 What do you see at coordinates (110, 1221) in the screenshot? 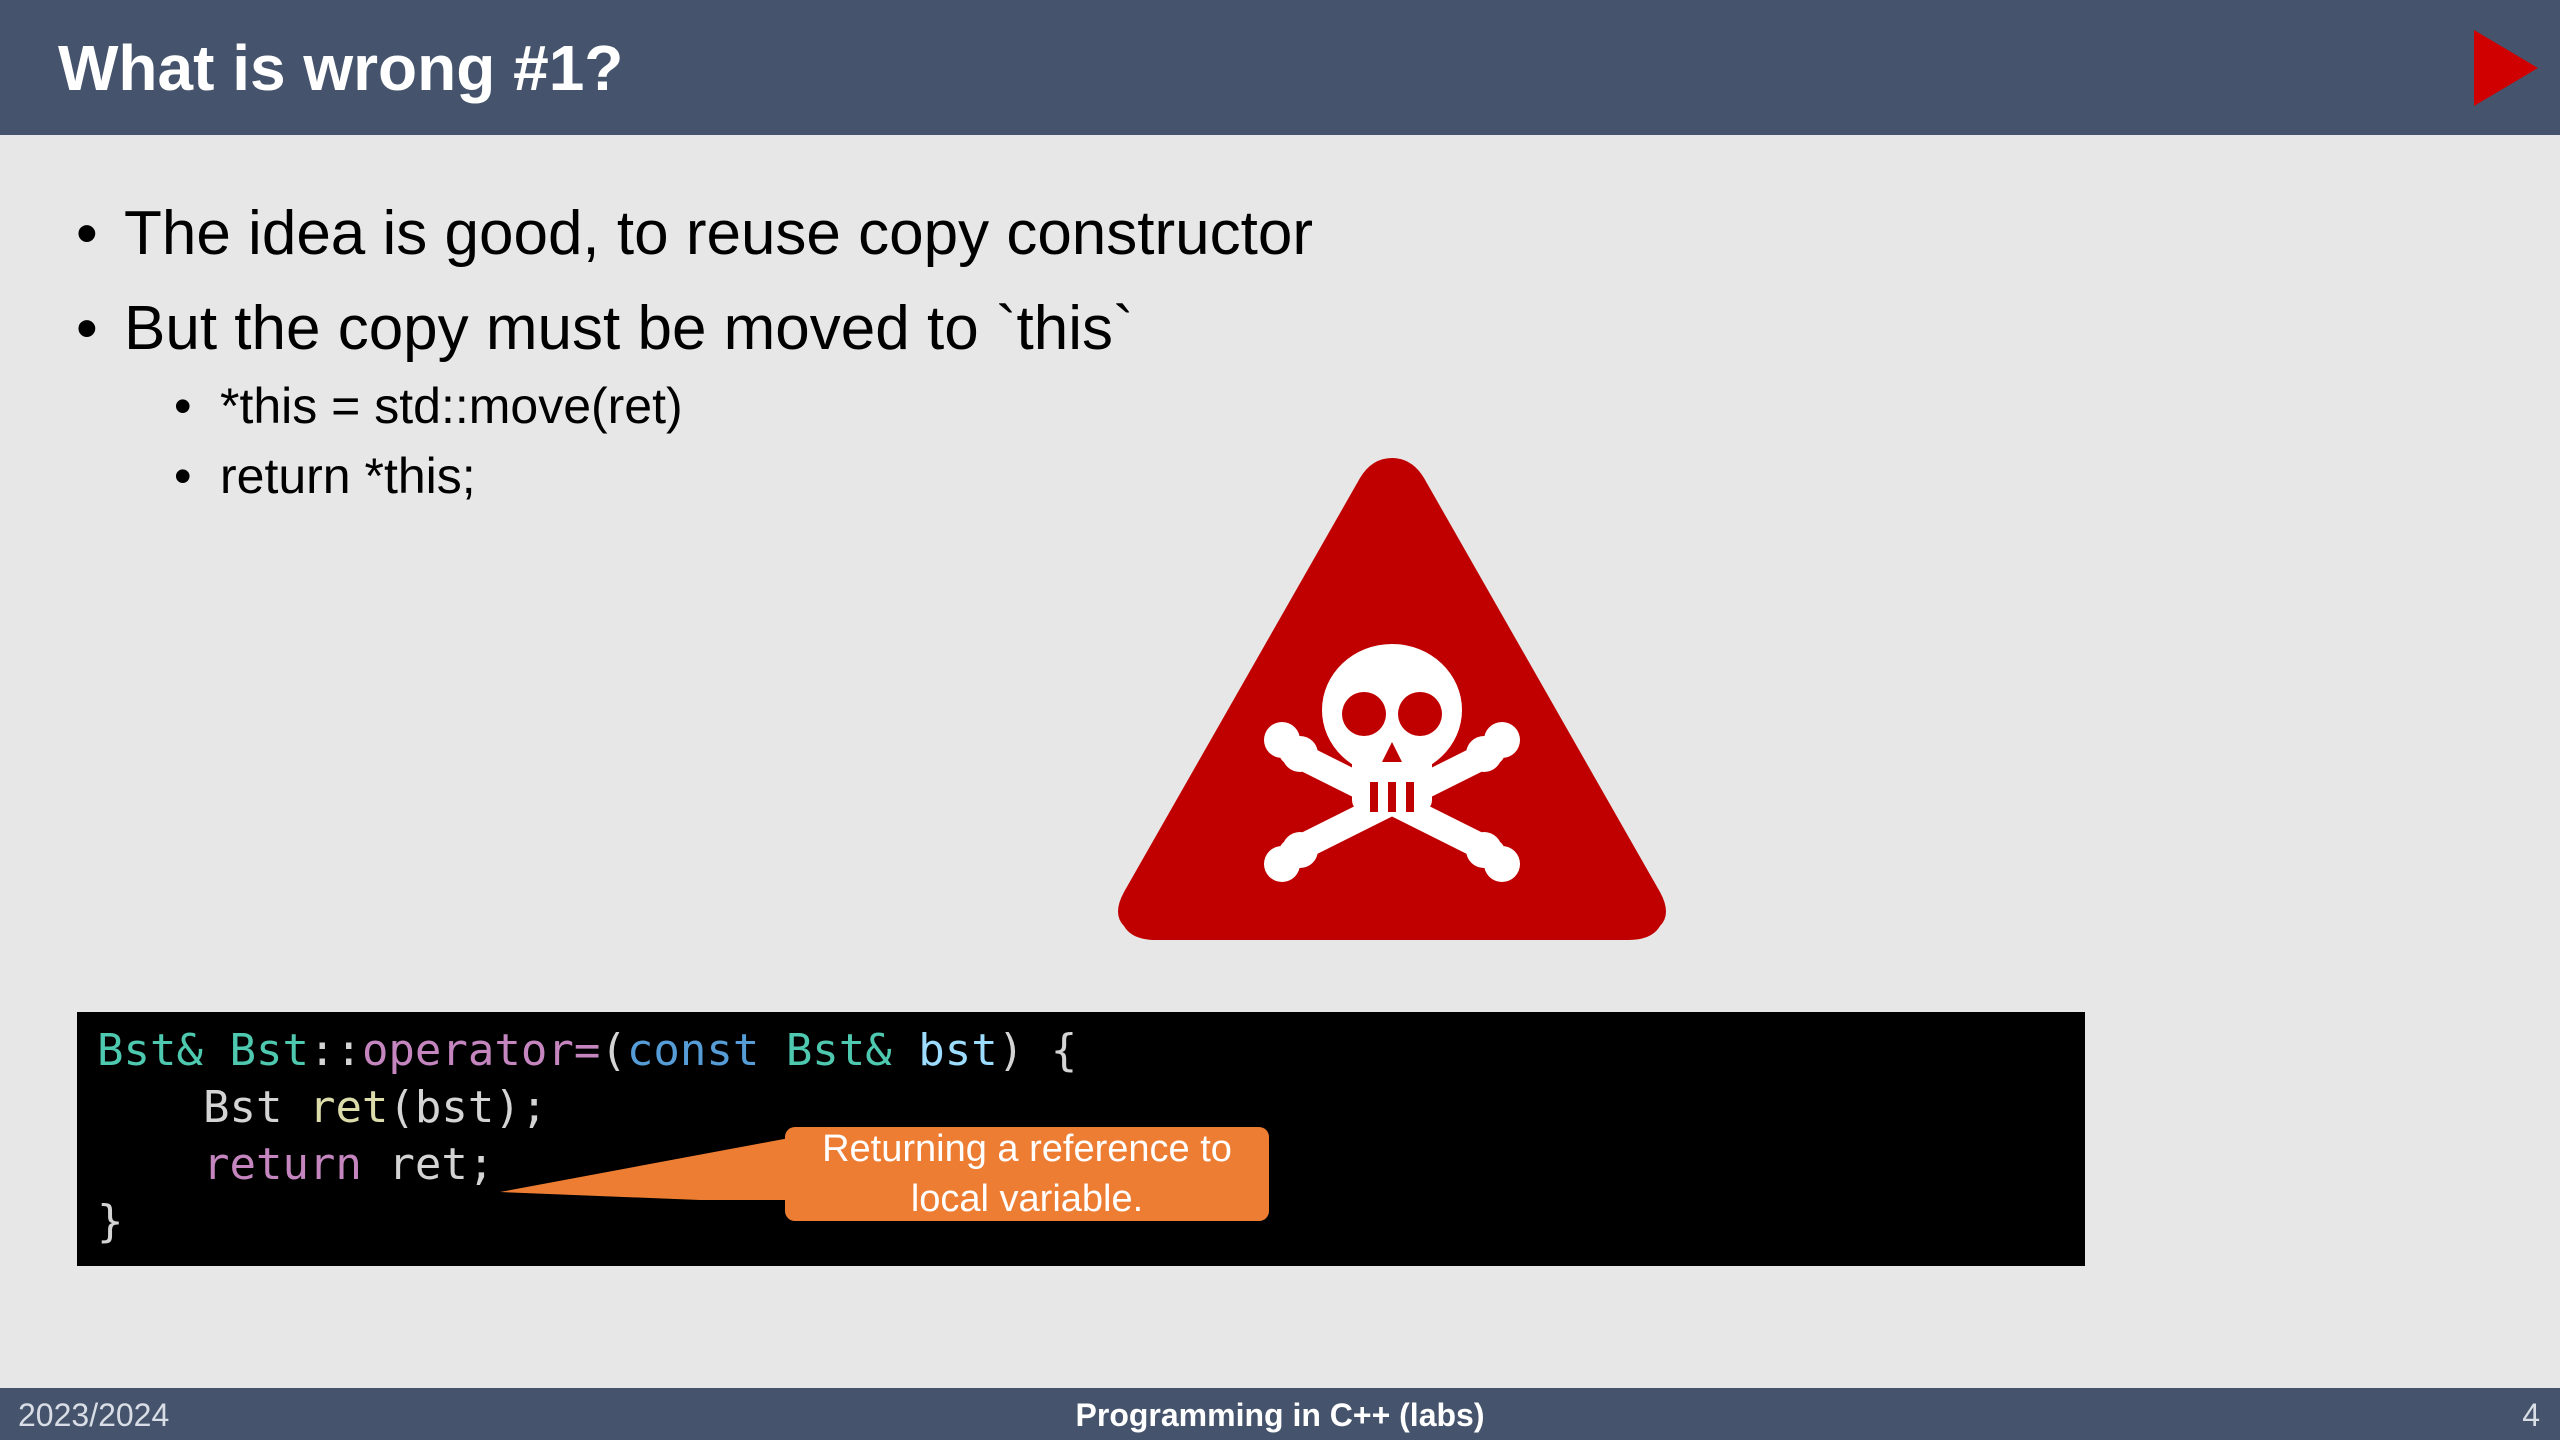
I see `code-token: }` at bounding box center [110, 1221].